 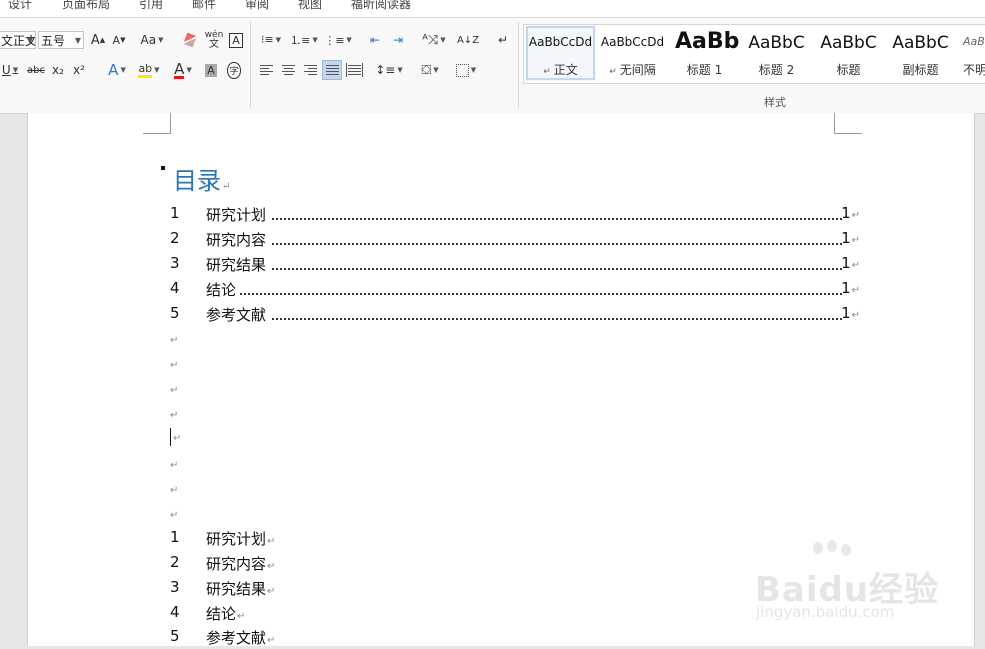 What do you see at coordinates (36, 70) in the screenshot?
I see `strikethrough-button: abc` at bounding box center [36, 70].